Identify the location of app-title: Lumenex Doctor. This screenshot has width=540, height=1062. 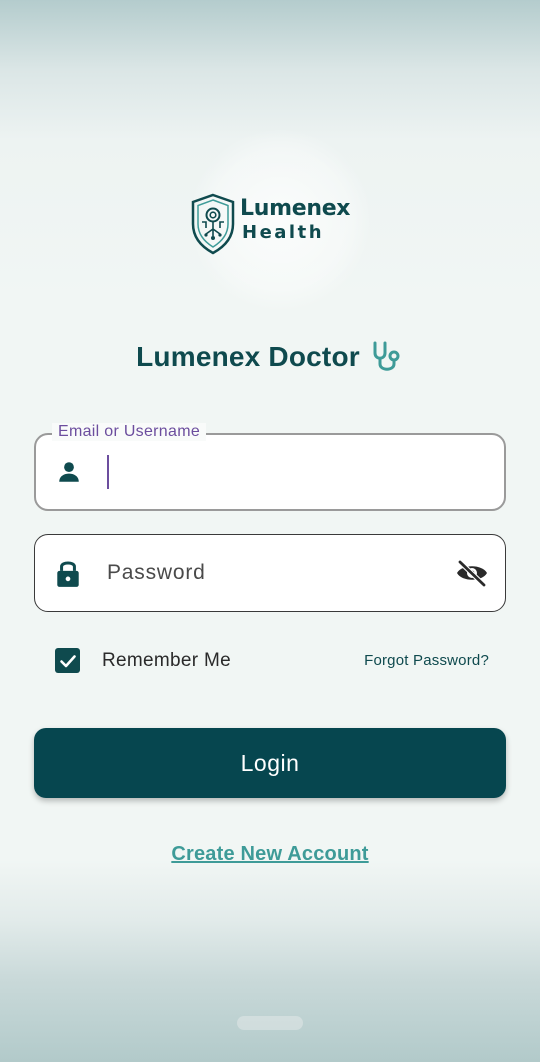
(248, 356).